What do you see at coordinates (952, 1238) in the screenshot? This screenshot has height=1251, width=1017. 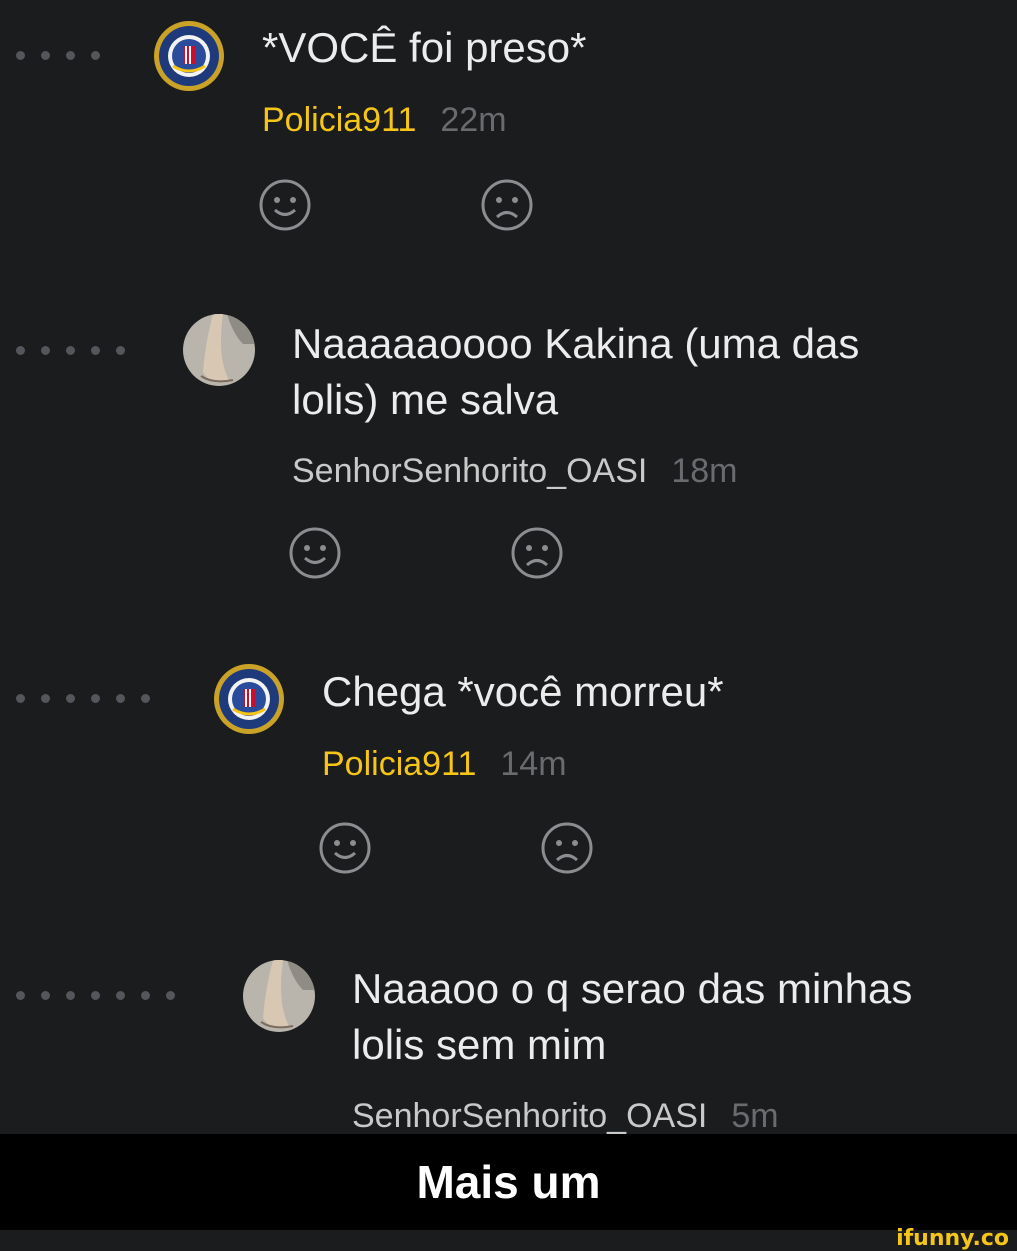 I see `ifunny-watermark: ifunny.co` at bounding box center [952, 1238].